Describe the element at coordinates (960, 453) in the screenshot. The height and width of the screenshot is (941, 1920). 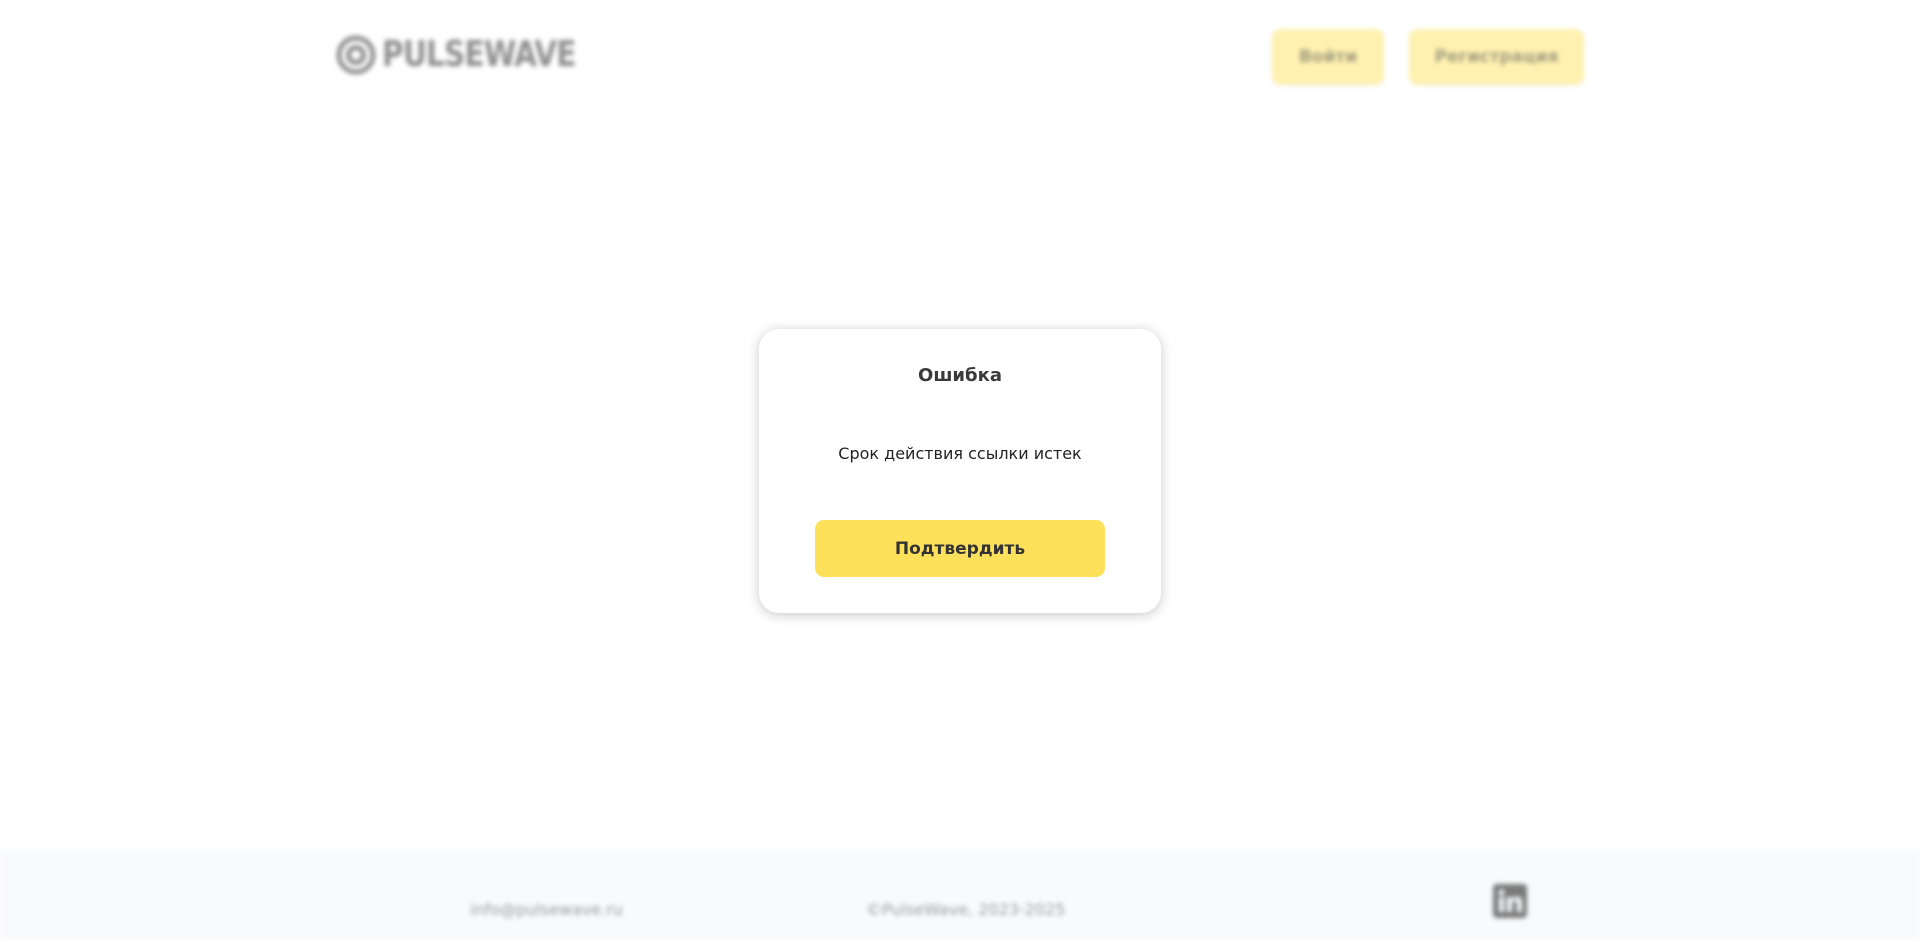
I see `dialog-message: Срок действия ссылки истек` at that location.